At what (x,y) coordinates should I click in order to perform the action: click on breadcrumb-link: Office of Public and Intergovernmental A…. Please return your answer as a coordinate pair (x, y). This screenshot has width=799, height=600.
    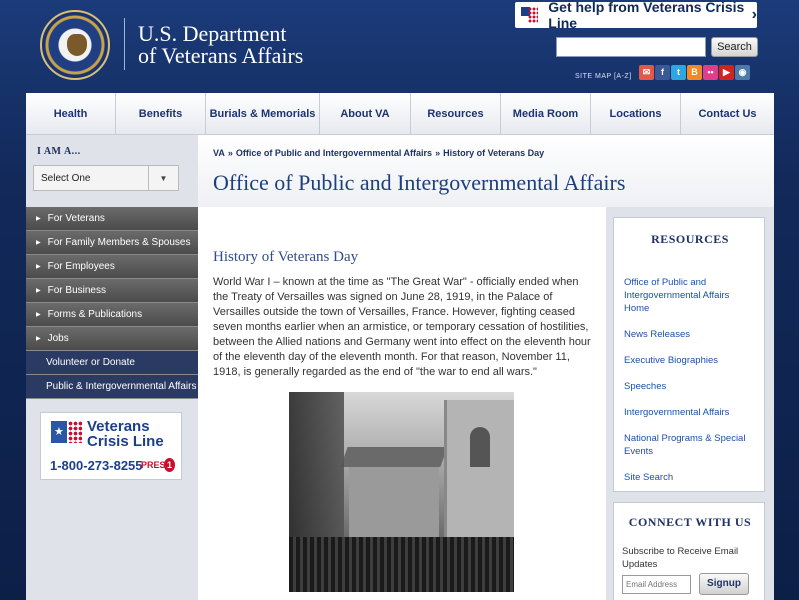
    Looking at the image, I should click on (334, 153).